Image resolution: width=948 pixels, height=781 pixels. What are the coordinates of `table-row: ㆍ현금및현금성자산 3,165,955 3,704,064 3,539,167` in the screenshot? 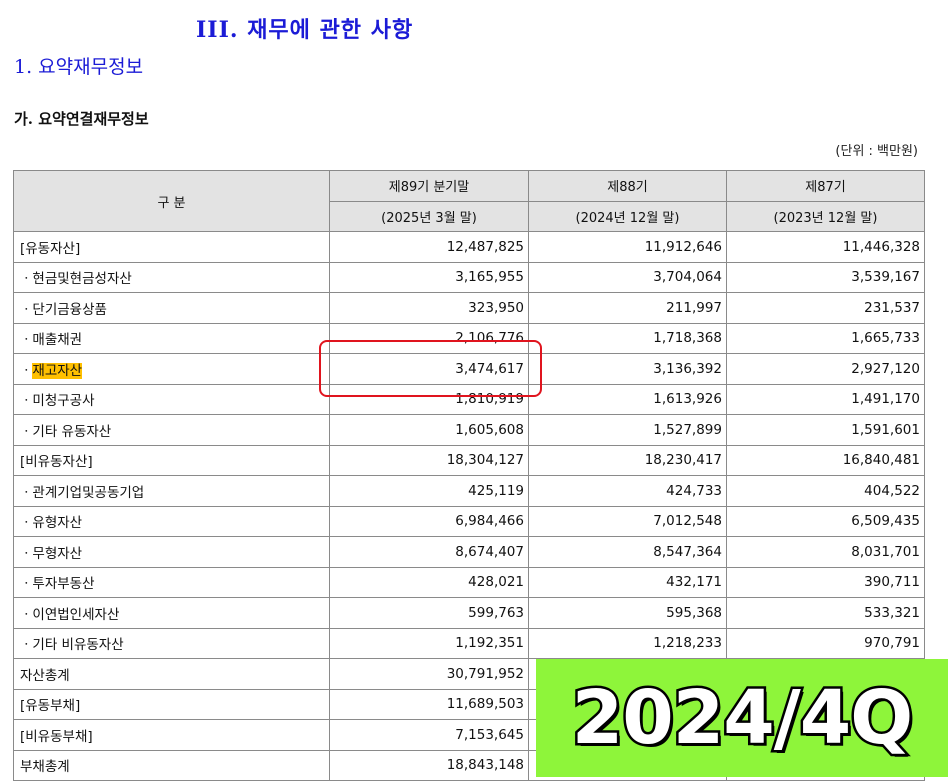 It's located at (469, 277).